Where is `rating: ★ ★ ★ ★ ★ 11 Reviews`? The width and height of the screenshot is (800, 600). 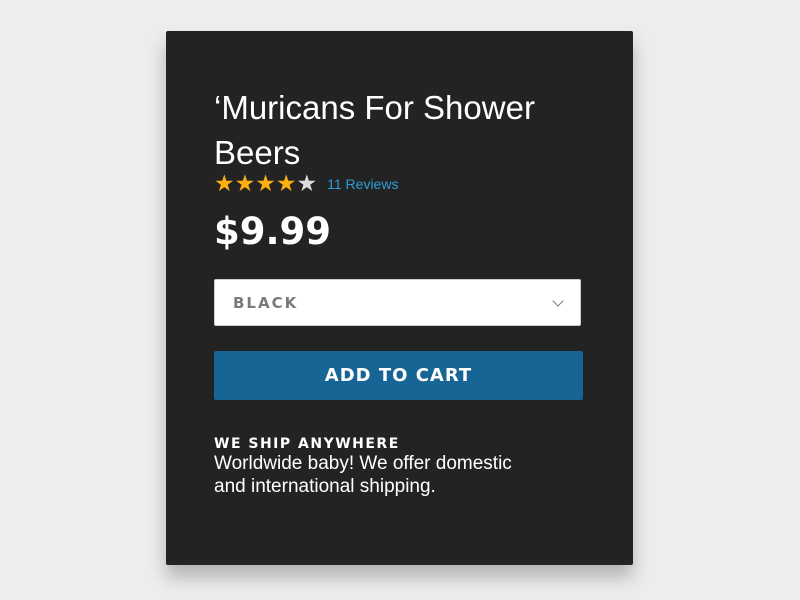 rating: ★ ★ ★ ★ ★ 11 Reviews is located at coordinates (399, 184).